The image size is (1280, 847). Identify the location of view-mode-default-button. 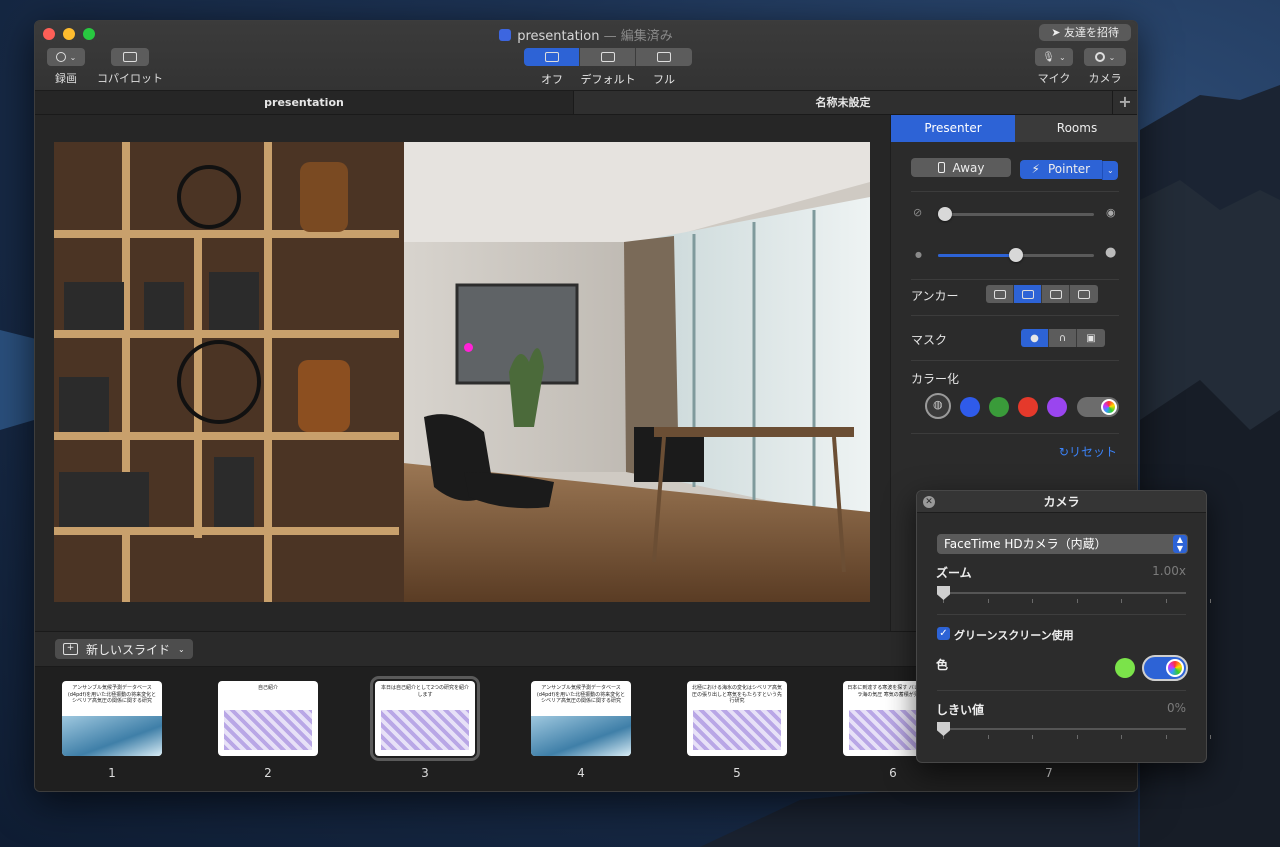
(608, 57).